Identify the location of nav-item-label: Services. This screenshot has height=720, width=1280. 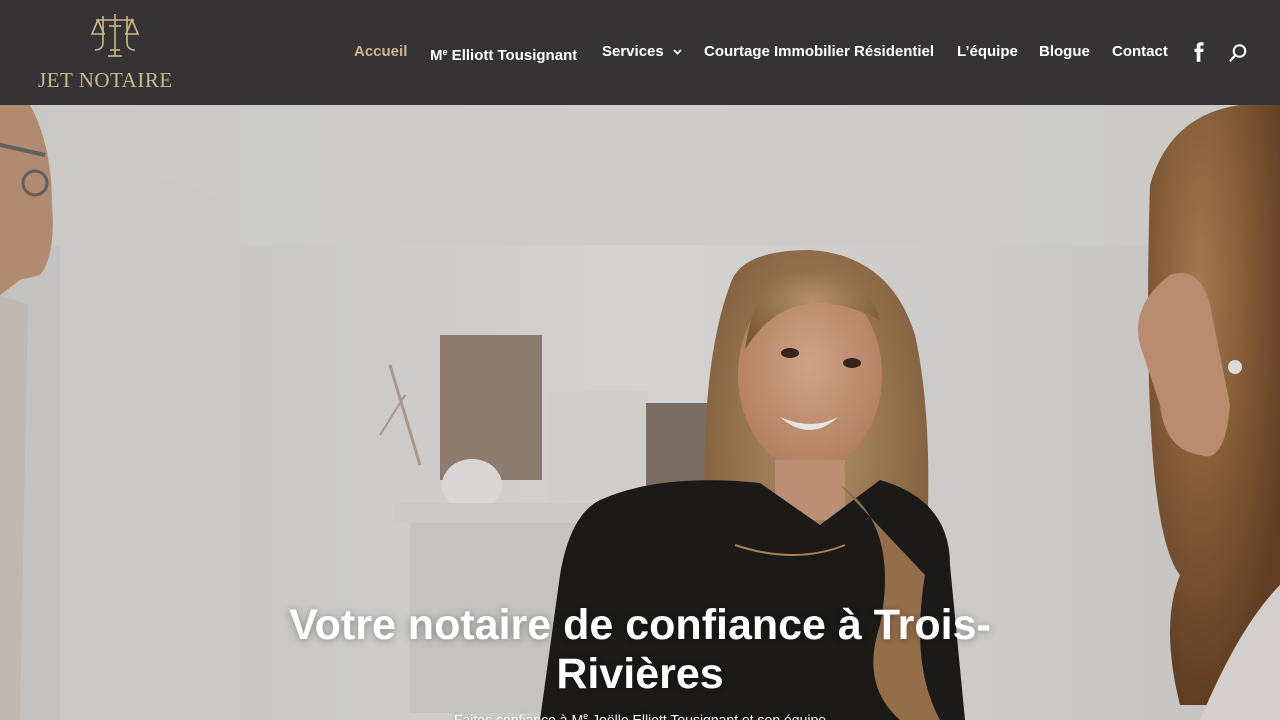
(633, 51).